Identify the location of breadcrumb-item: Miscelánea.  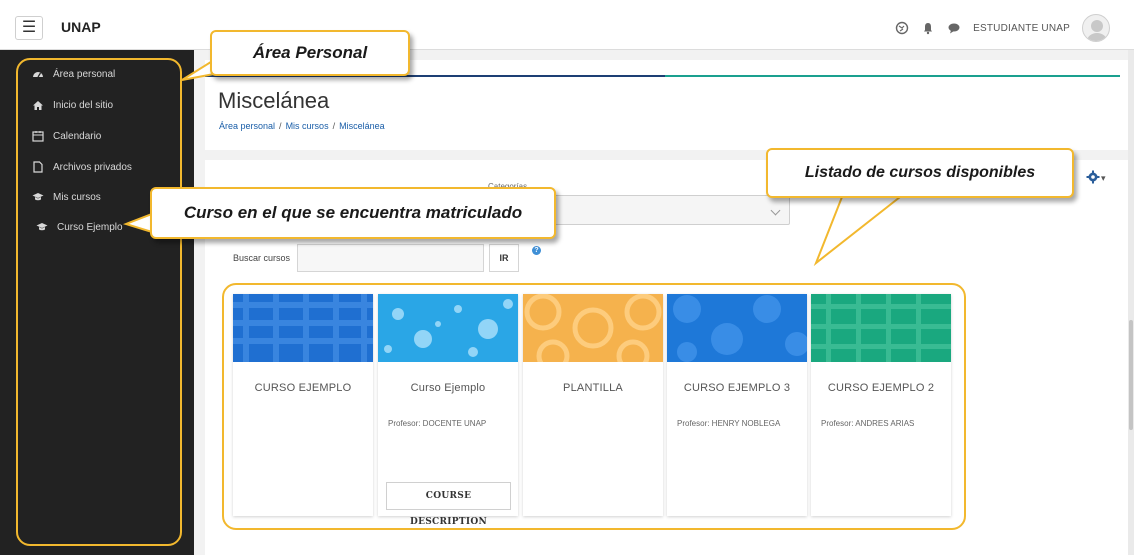
(362, 126).